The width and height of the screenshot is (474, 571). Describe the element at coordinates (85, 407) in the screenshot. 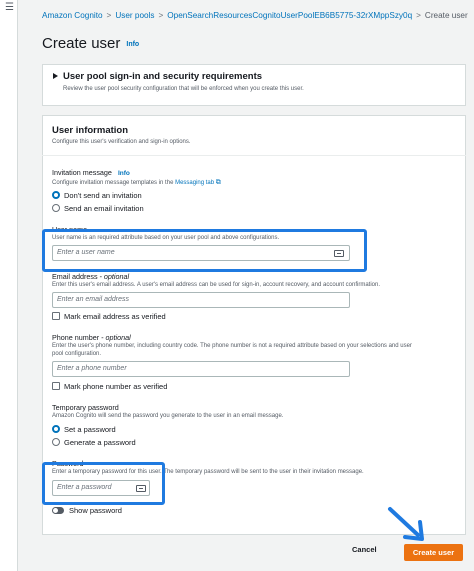

I see `temp-password-label: Temporary password` at that location.